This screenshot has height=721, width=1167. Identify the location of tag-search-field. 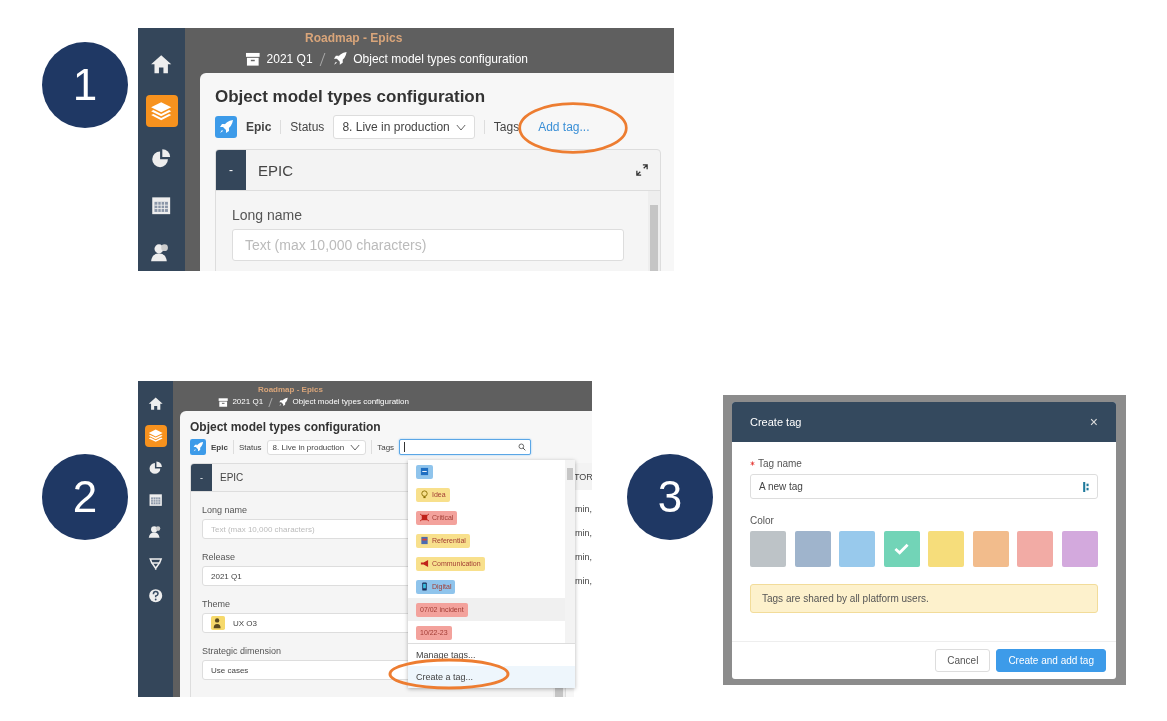
(465, 447).